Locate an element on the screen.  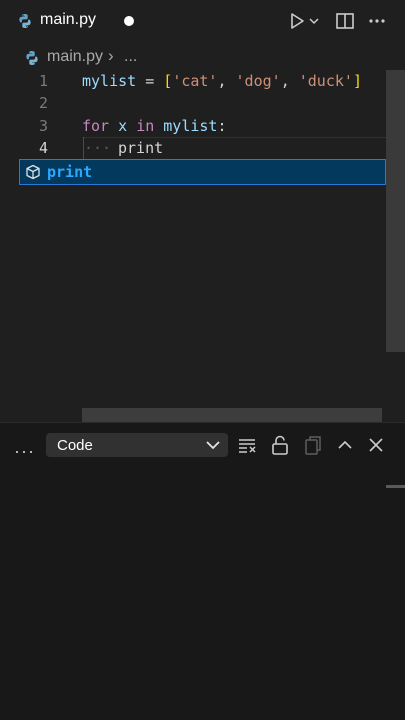
cube-icon is located at coordinates (33, 172).